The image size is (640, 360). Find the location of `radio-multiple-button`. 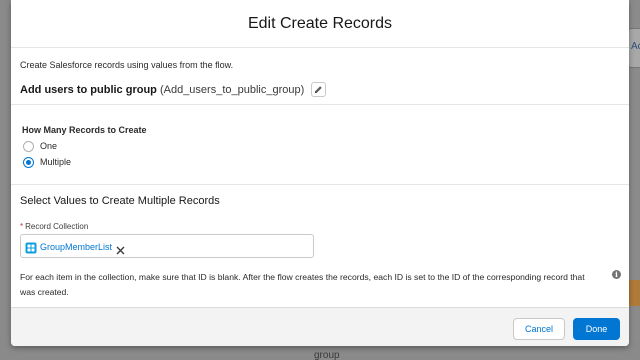

radio-multiple-button is located at coordinates (28, 162).